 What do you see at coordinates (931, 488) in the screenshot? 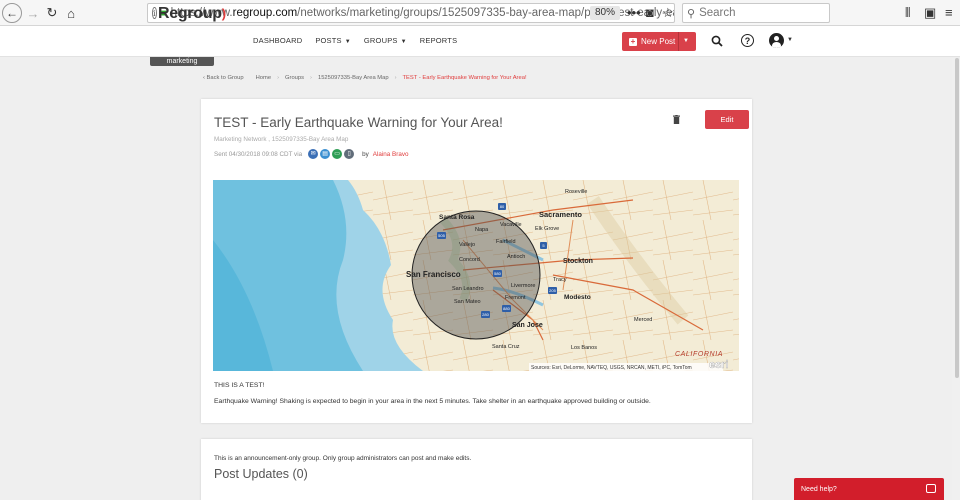
I see `chat-icon` at bounding box center [931, 488].